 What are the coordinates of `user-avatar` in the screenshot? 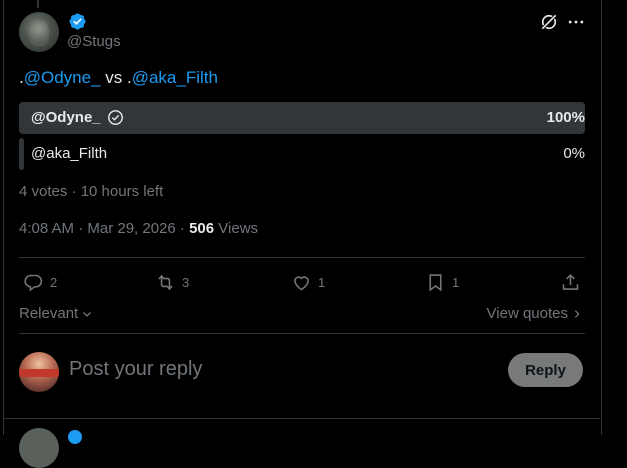 It's located at (39, 372).